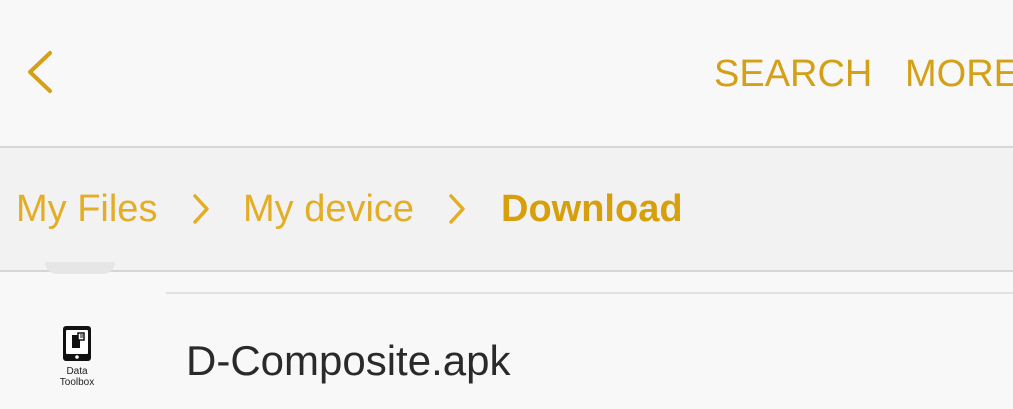 This screenshot has height=409, width=1013. I want to click on breadcrumb-item-download: Download, so click(592, 209).